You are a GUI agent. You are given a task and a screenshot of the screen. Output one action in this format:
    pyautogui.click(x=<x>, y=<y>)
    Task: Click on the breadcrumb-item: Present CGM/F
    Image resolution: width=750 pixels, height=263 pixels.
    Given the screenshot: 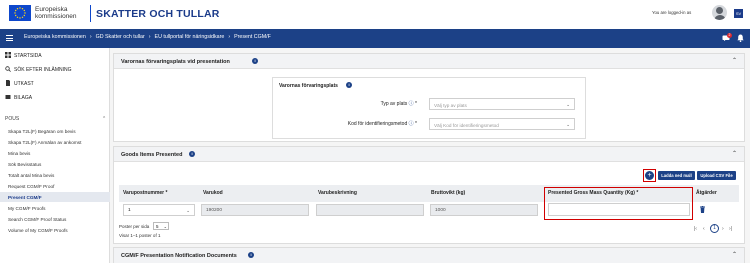 What is the action you would take?
    pyautogui.click(x=252, y=37)
    